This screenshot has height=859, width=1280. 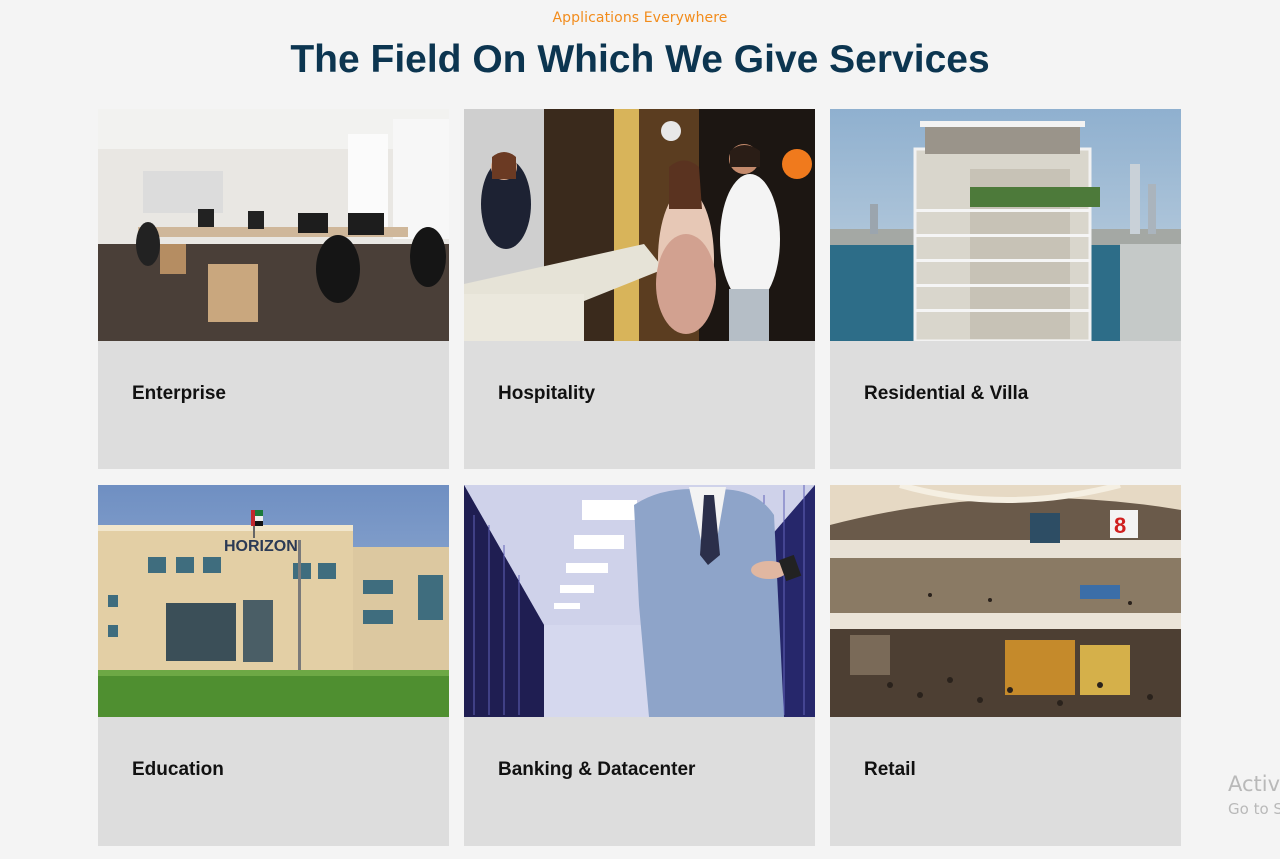 What do you see at coordinates (890, 769) in the screenshot?
I see `card-label: Retail` at bounding box center [890, 769].